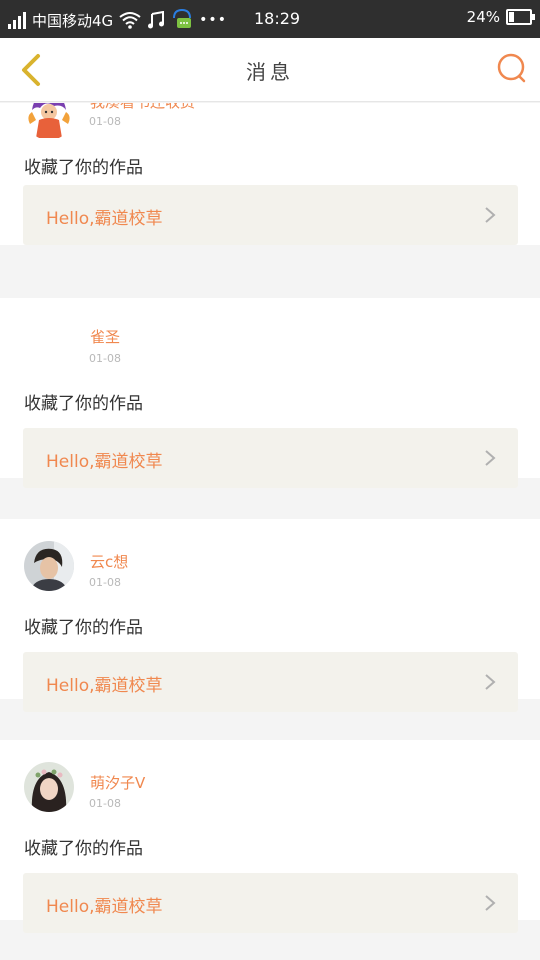 Image resolution: width=540 pixels, height=960 pixels. I want to click on status-bar-right: 24%, so click(500, 17).